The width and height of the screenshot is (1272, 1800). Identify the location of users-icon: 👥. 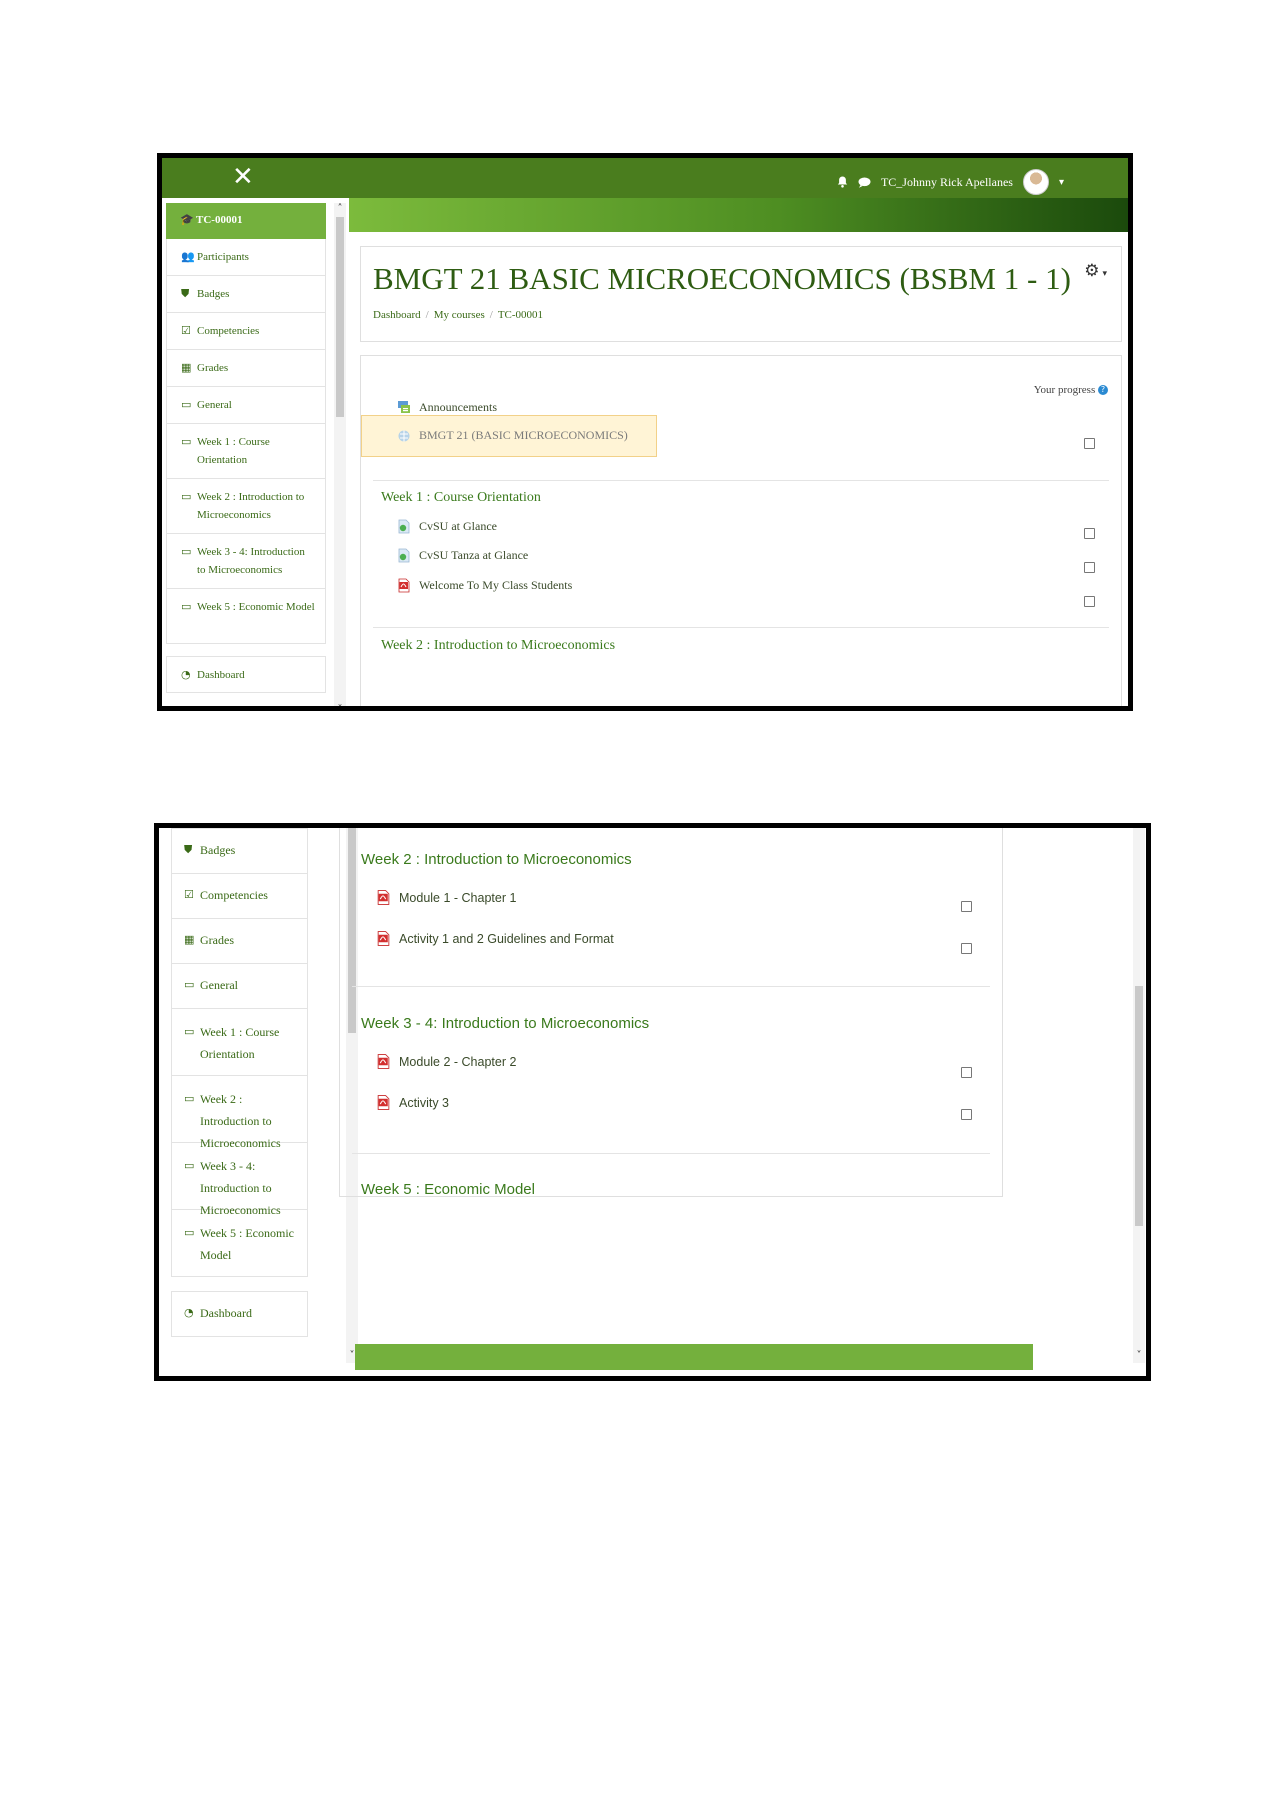
(188, 256).